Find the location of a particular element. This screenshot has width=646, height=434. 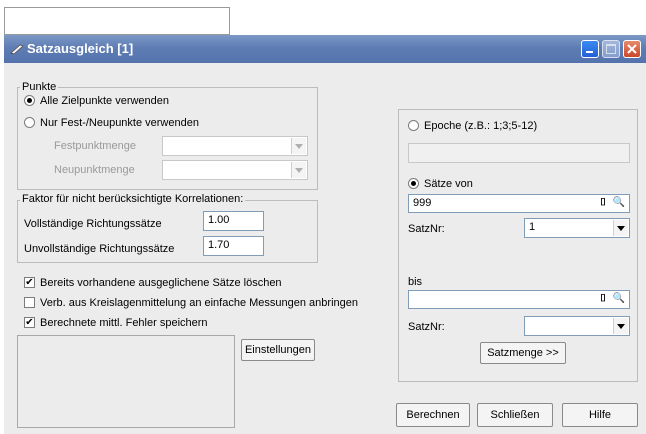

close-icon is located at coordinates (632, 49).